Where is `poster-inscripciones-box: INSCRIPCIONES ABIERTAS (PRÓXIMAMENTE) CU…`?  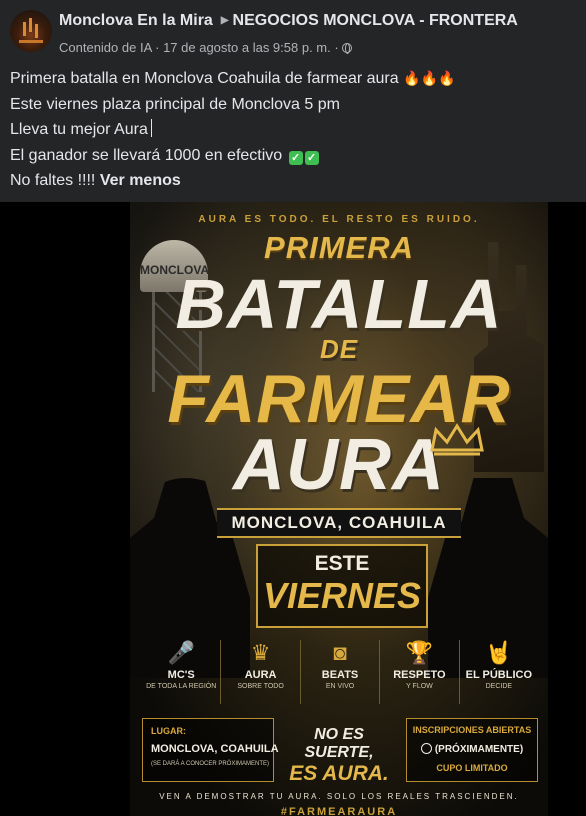 poster-inscripciones-box: INSCRIPCIONES ABIERTAS (PRÓXIMAMENTE) CU… is located at coordinates (472, 750).